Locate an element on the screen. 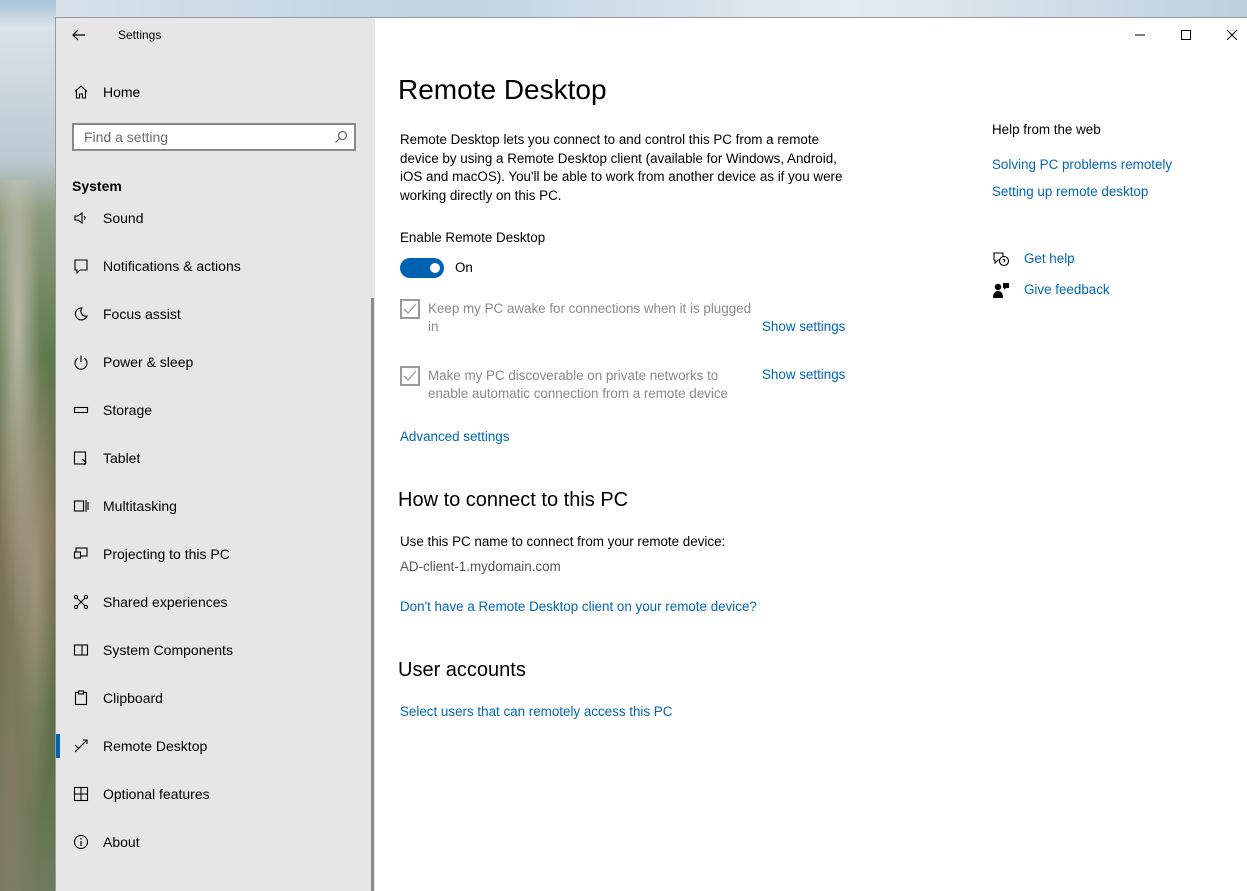 The width and height of the screenshot is (1247, 891). sidebar-item-label: System Components is located at coordinates (168, 650).